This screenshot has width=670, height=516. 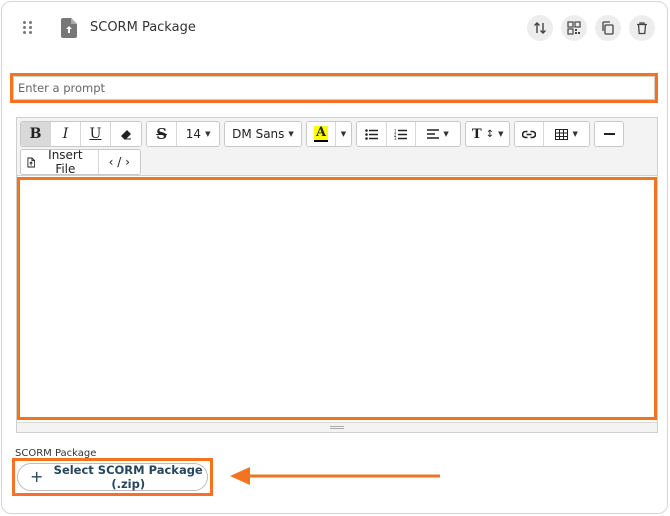 What do you see at coordinates (477, 134) in the screenshot?
I see `text-height-icon: T` at bounding box center [477, 134].